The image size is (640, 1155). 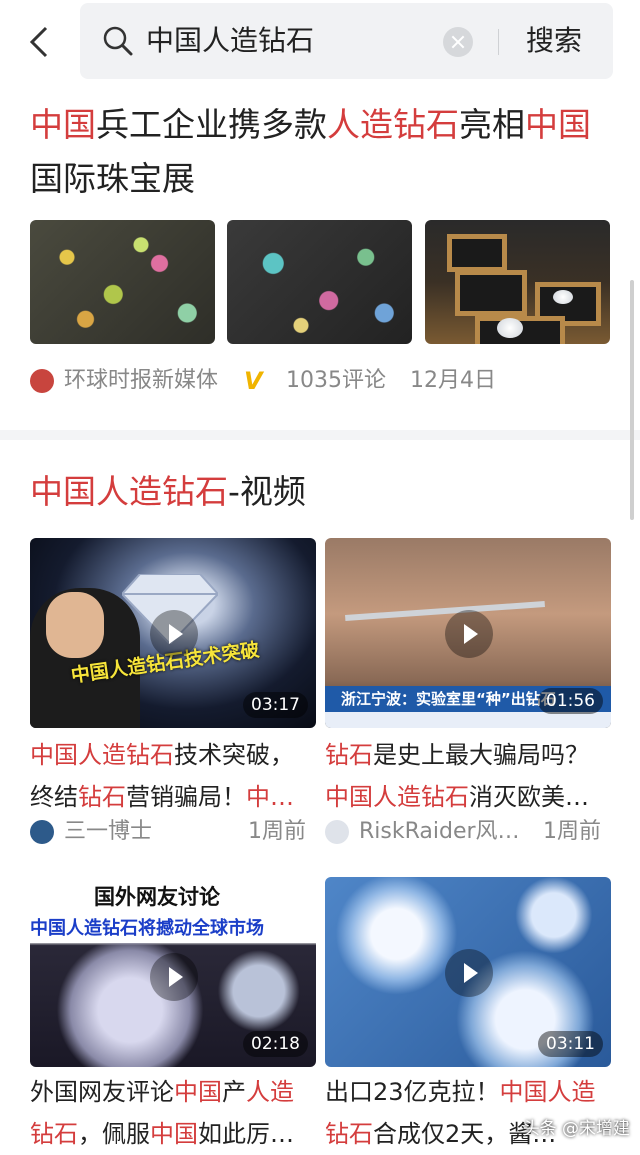 What do you see at coordinates (320, 152) in the screenshot?
I see `article-title: 中国兵工企业携多款人造钻石亮相中国国际珠宝展` at bounding box center [320, 152].